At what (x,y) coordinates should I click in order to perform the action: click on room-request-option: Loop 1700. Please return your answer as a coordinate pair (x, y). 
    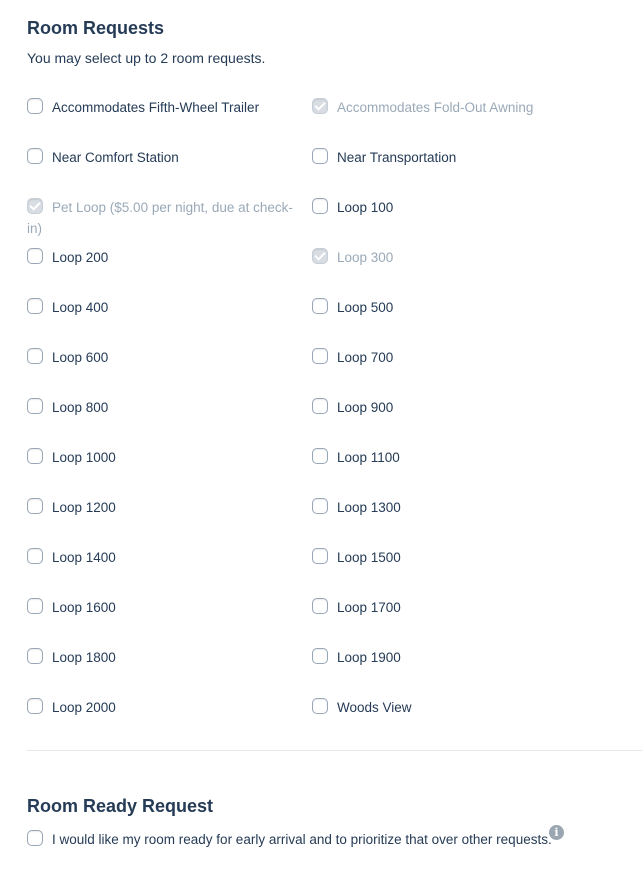
    Looking at the image, I should click on (447, 607).